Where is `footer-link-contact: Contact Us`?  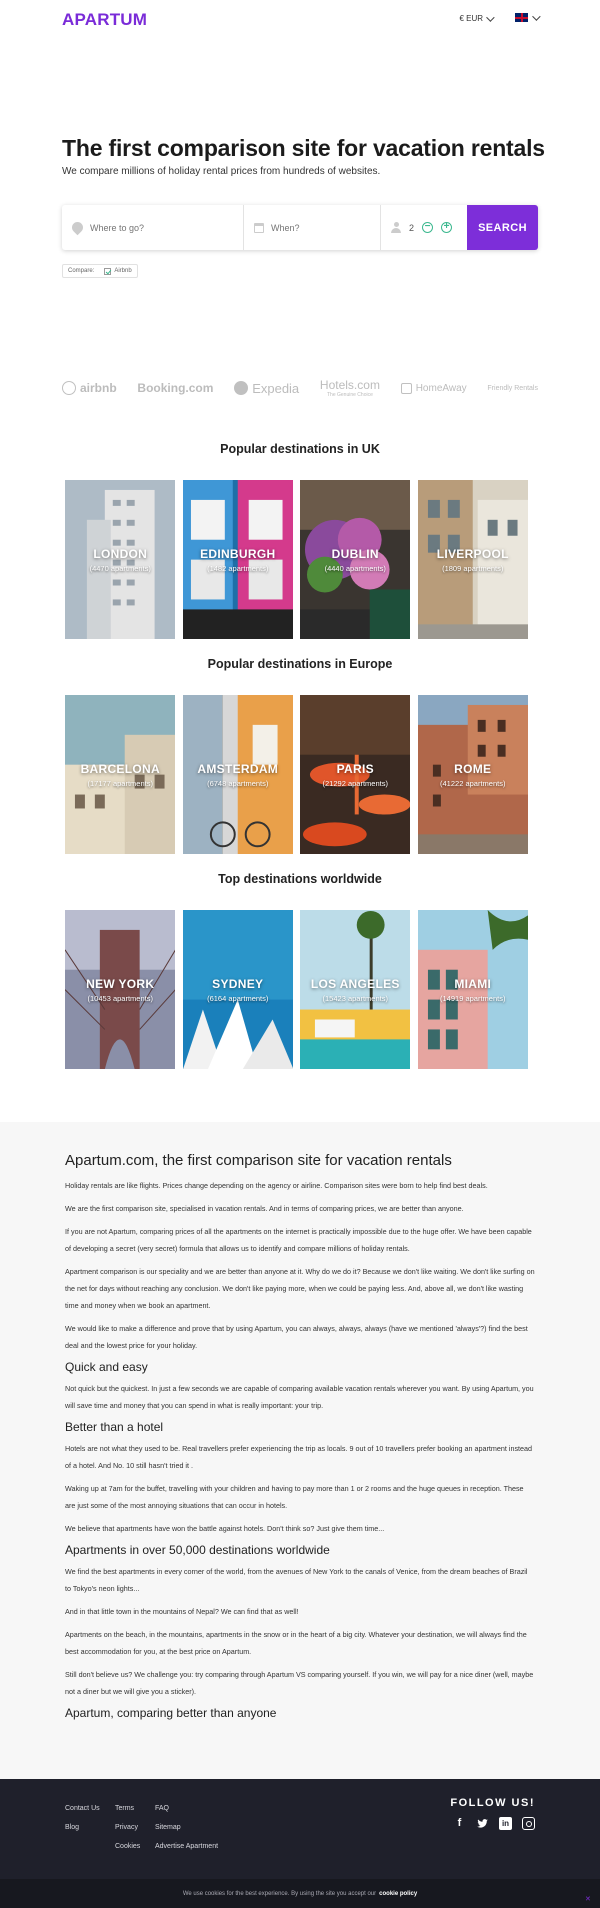
footer-link-contact: Contact Us is located at coordinates (82, 1808).